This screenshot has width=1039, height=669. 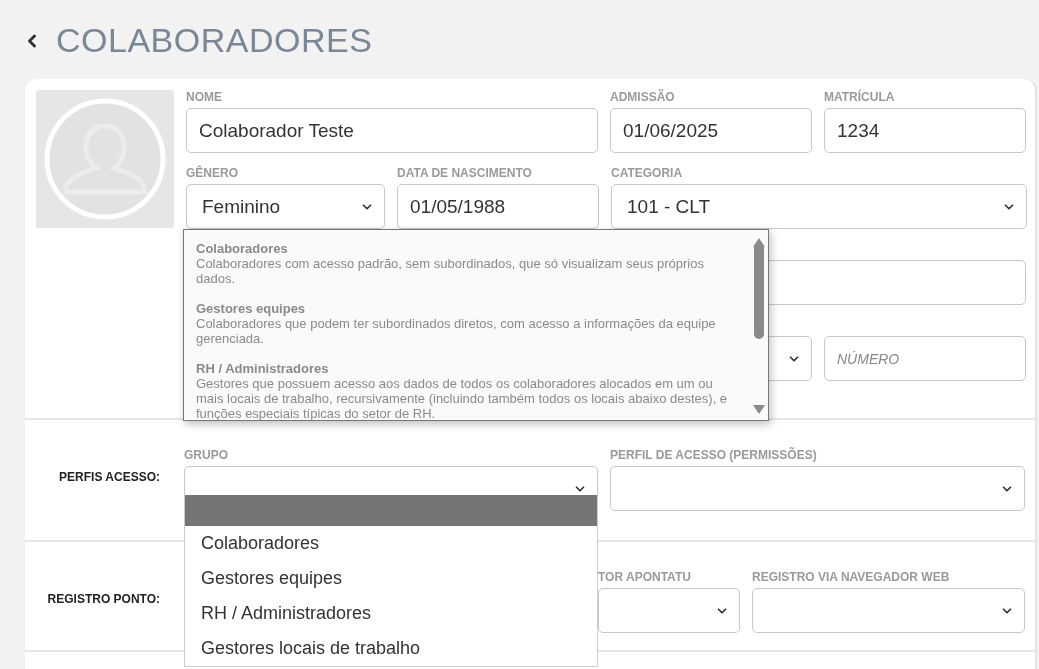 What do you see at coordinates (242, 248) in the screenshot?
I see `help-item-title: Colaboradores` at bounding box center [242, 248].